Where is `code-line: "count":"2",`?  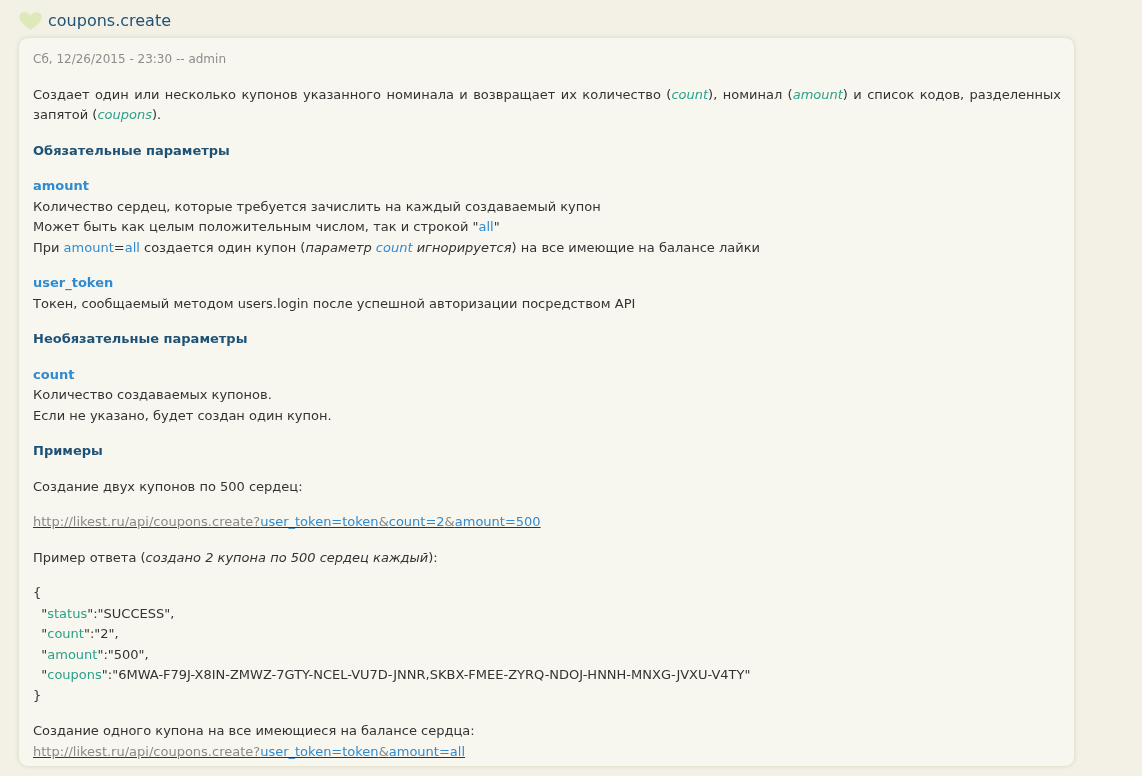
code-line: "count":"2", is located at coordinates (79, 634).